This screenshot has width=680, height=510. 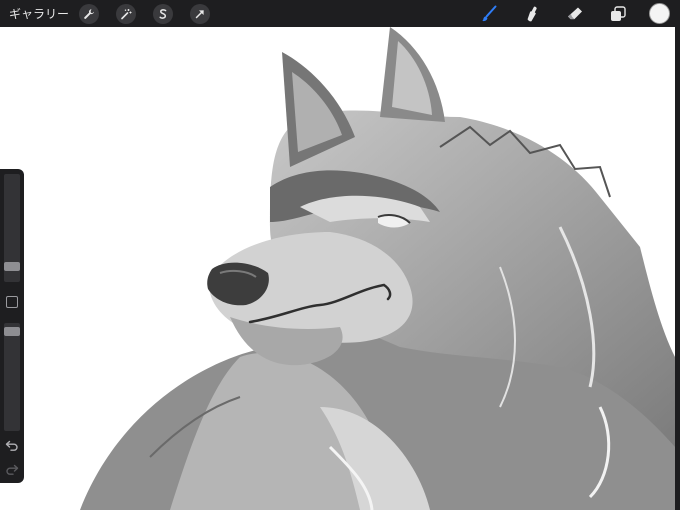 I want to click on eraser-icon, so click(x=575, y=13).